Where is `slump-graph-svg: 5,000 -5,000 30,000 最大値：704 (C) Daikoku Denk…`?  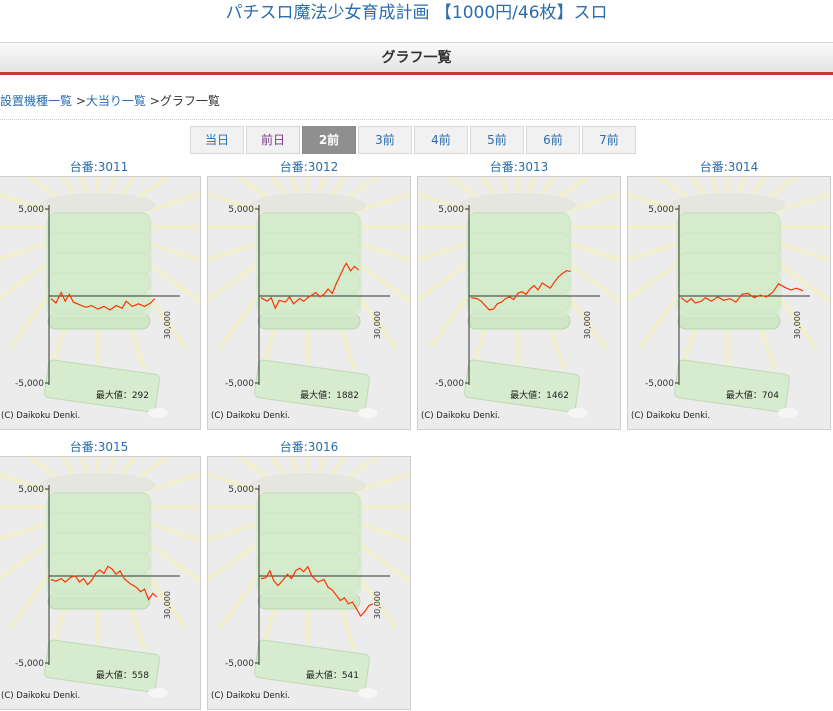
slump-graph-svg: 5,000 -5,000 30,000 最大値：704 (C) Daikoku Denk… is located at coordinates (729, 299).